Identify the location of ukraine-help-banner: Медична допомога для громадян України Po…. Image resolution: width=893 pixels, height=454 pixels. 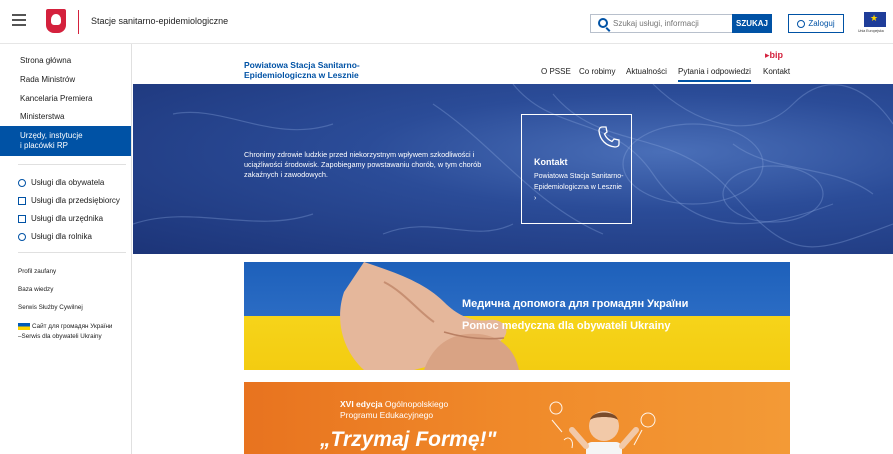
(517, 316).